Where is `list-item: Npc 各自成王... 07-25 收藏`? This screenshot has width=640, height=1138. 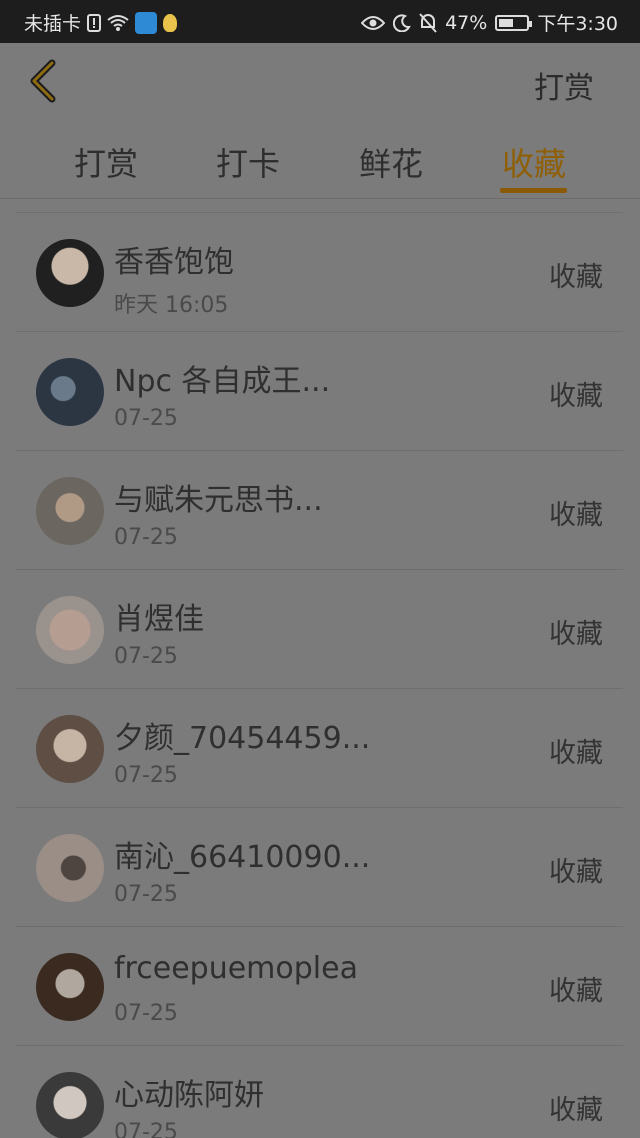 list-item: Npc 各自成王... 07-25 收藏 is located at coordinates (319, 391).